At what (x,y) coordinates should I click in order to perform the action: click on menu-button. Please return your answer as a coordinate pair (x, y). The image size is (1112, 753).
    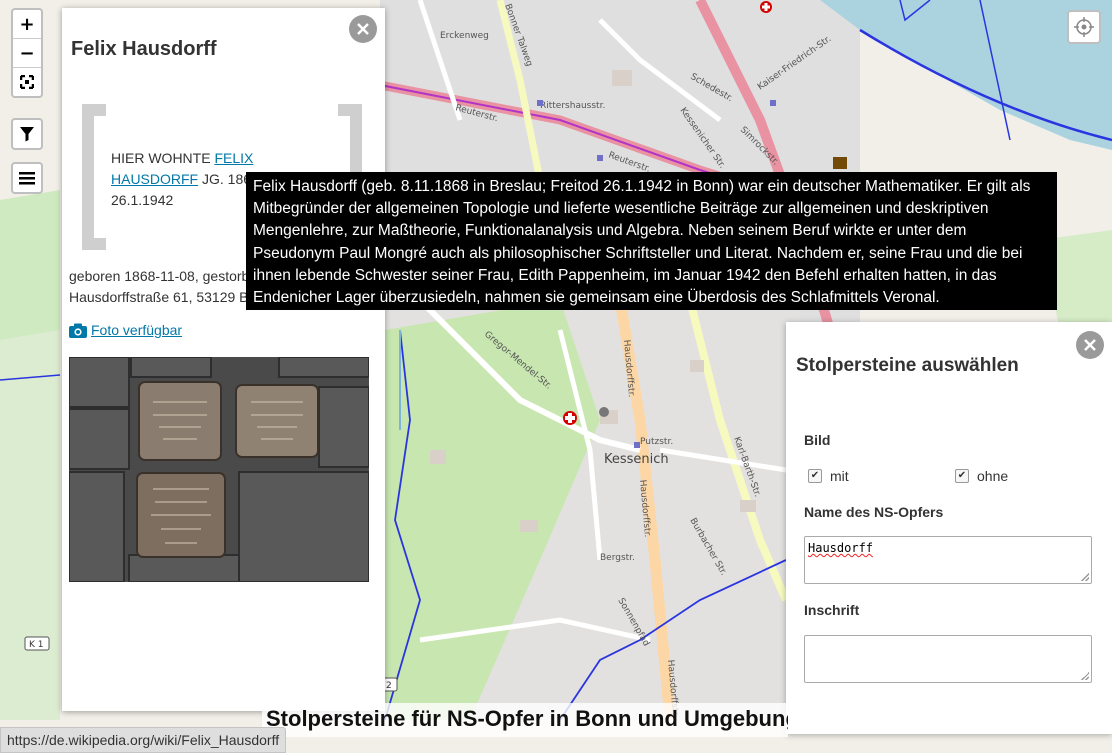
    Looking at the image, I should click on (27, 178).